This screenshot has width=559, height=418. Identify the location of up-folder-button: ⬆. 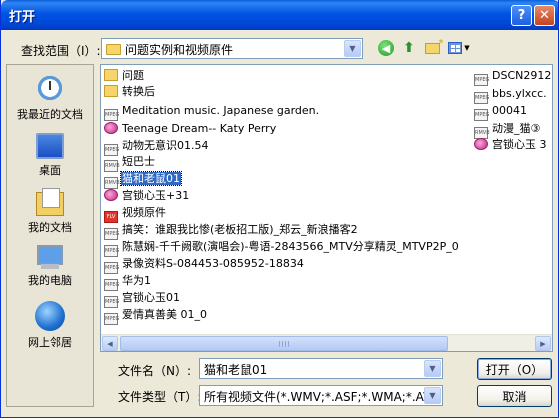
(409, 48).